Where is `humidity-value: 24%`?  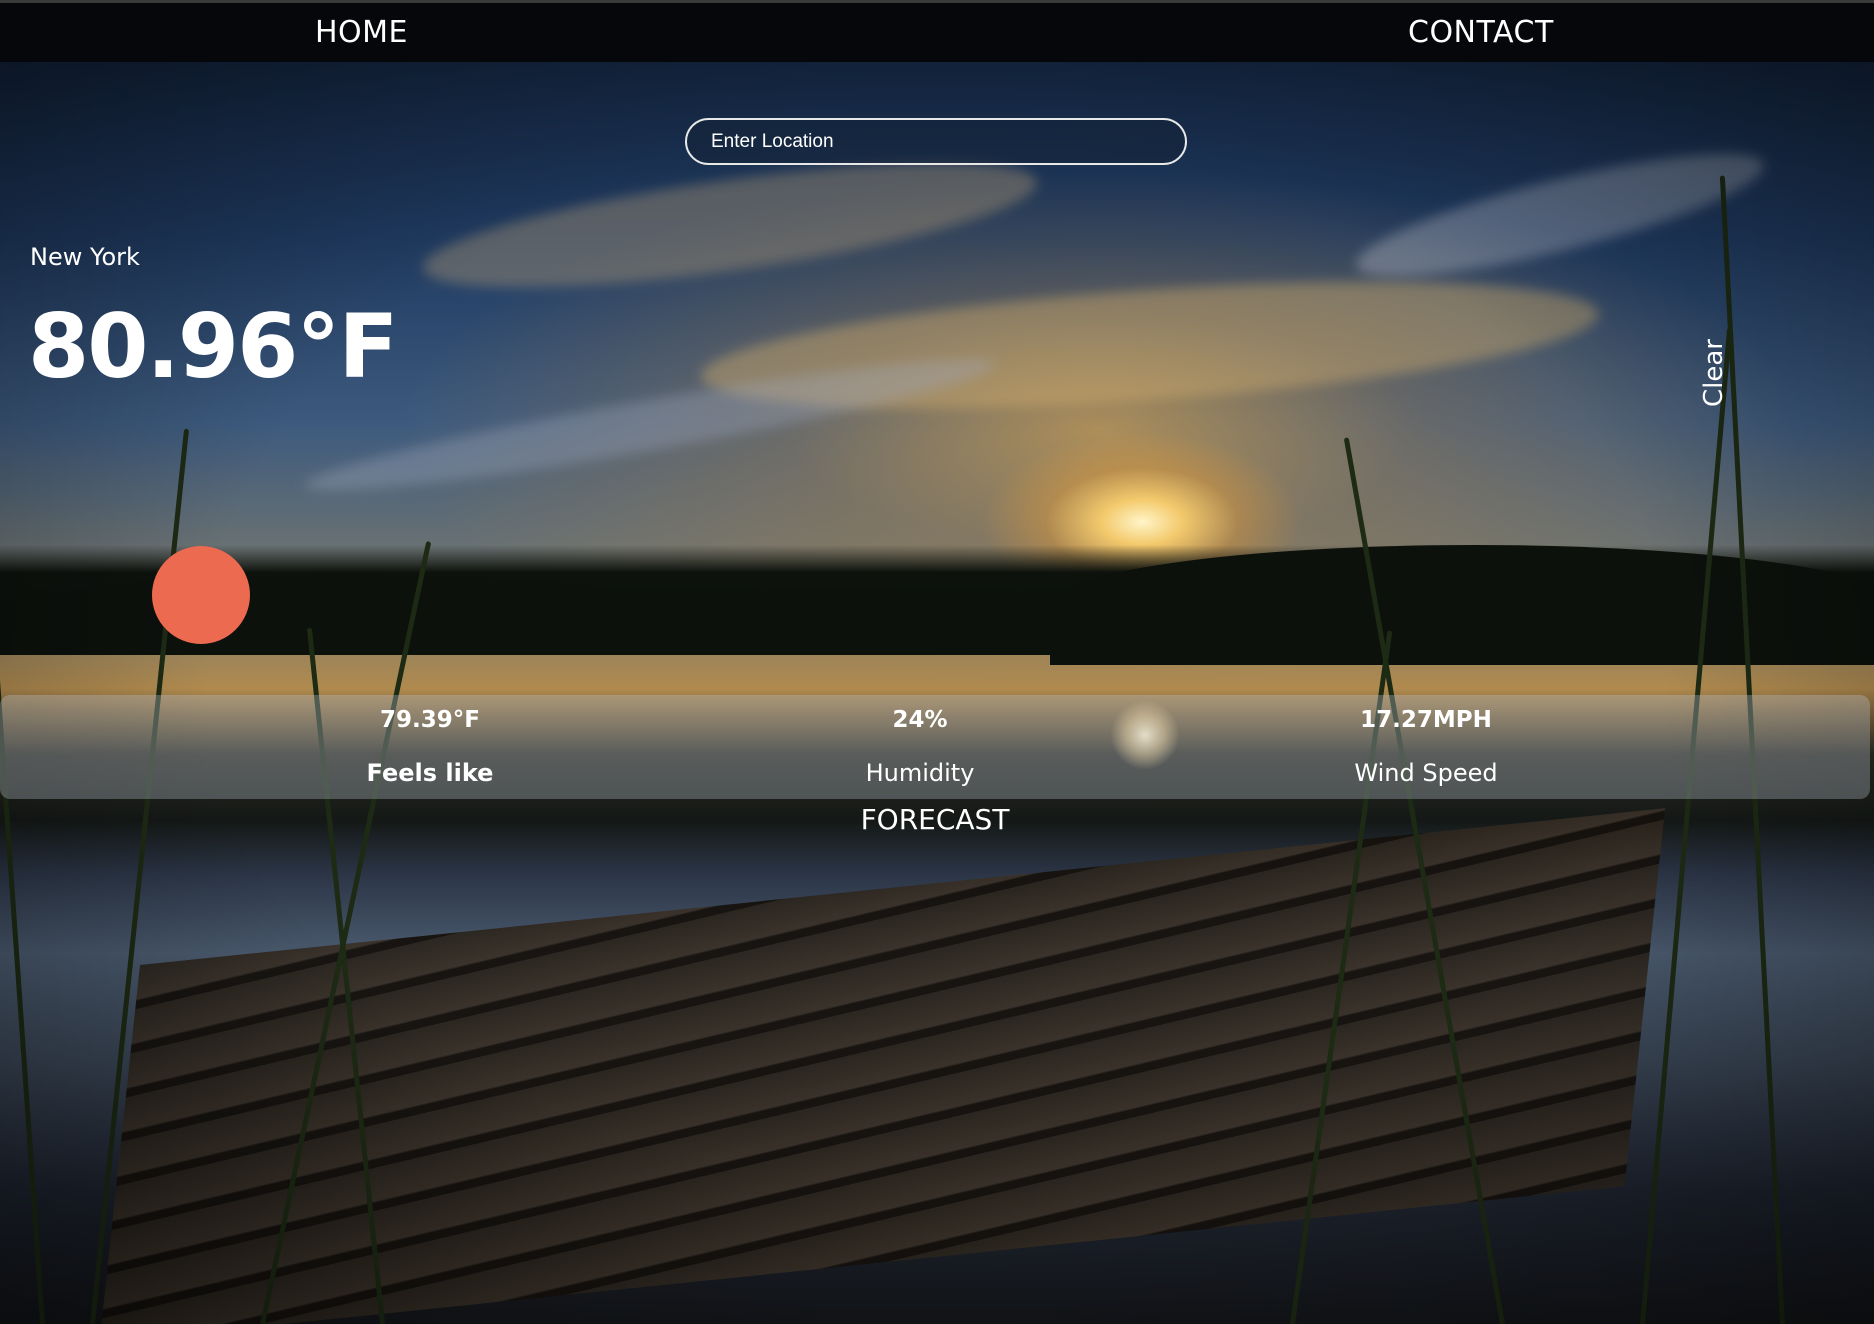 humidity-value: 24% is located at coordinates (920, 720).